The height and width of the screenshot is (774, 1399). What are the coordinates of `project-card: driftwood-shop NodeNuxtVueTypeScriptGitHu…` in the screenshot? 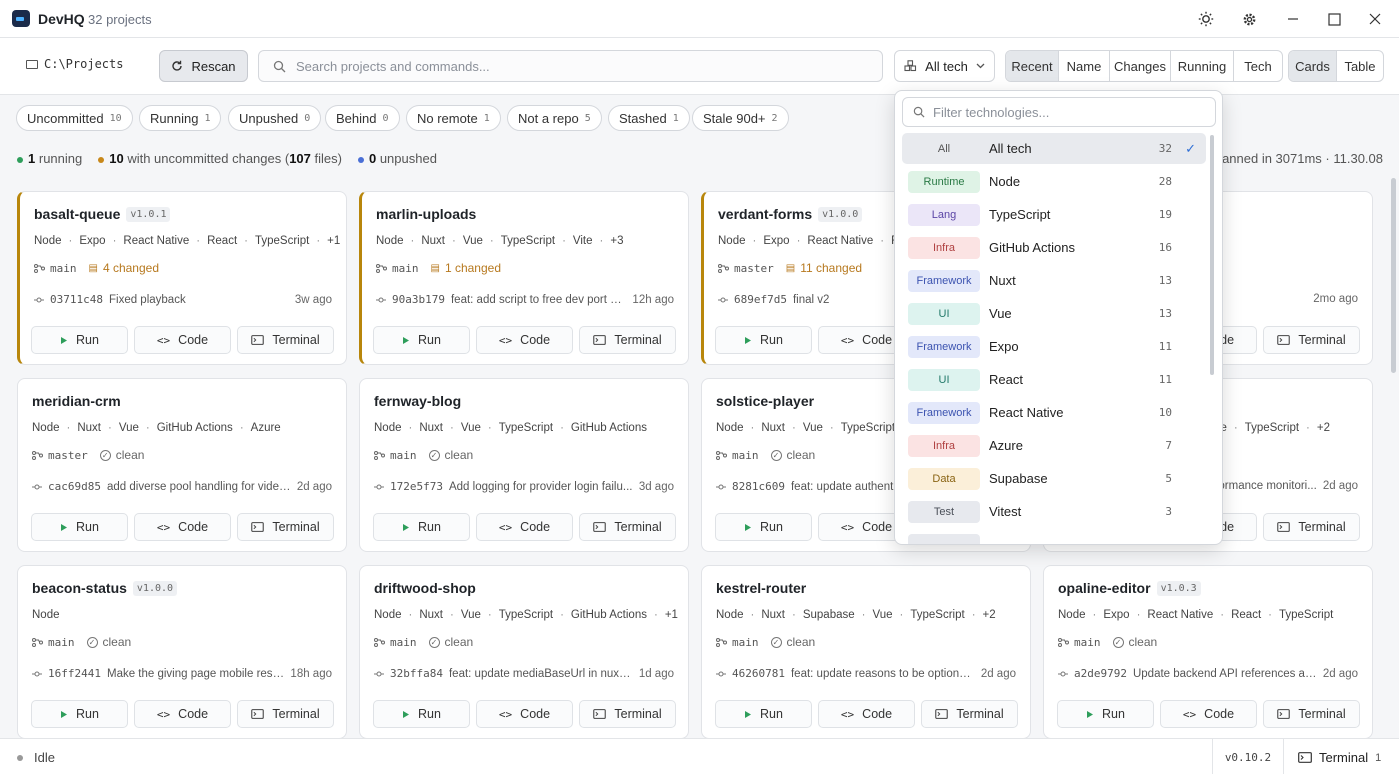 It's located at (524, 651).